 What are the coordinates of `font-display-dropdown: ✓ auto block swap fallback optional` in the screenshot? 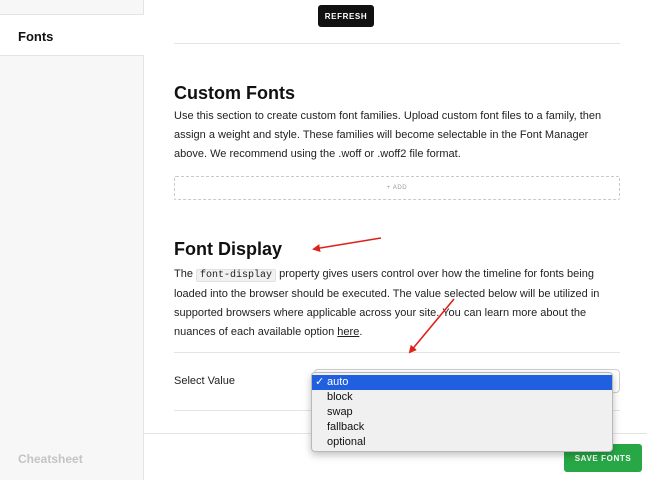 It's located at (462, 412).